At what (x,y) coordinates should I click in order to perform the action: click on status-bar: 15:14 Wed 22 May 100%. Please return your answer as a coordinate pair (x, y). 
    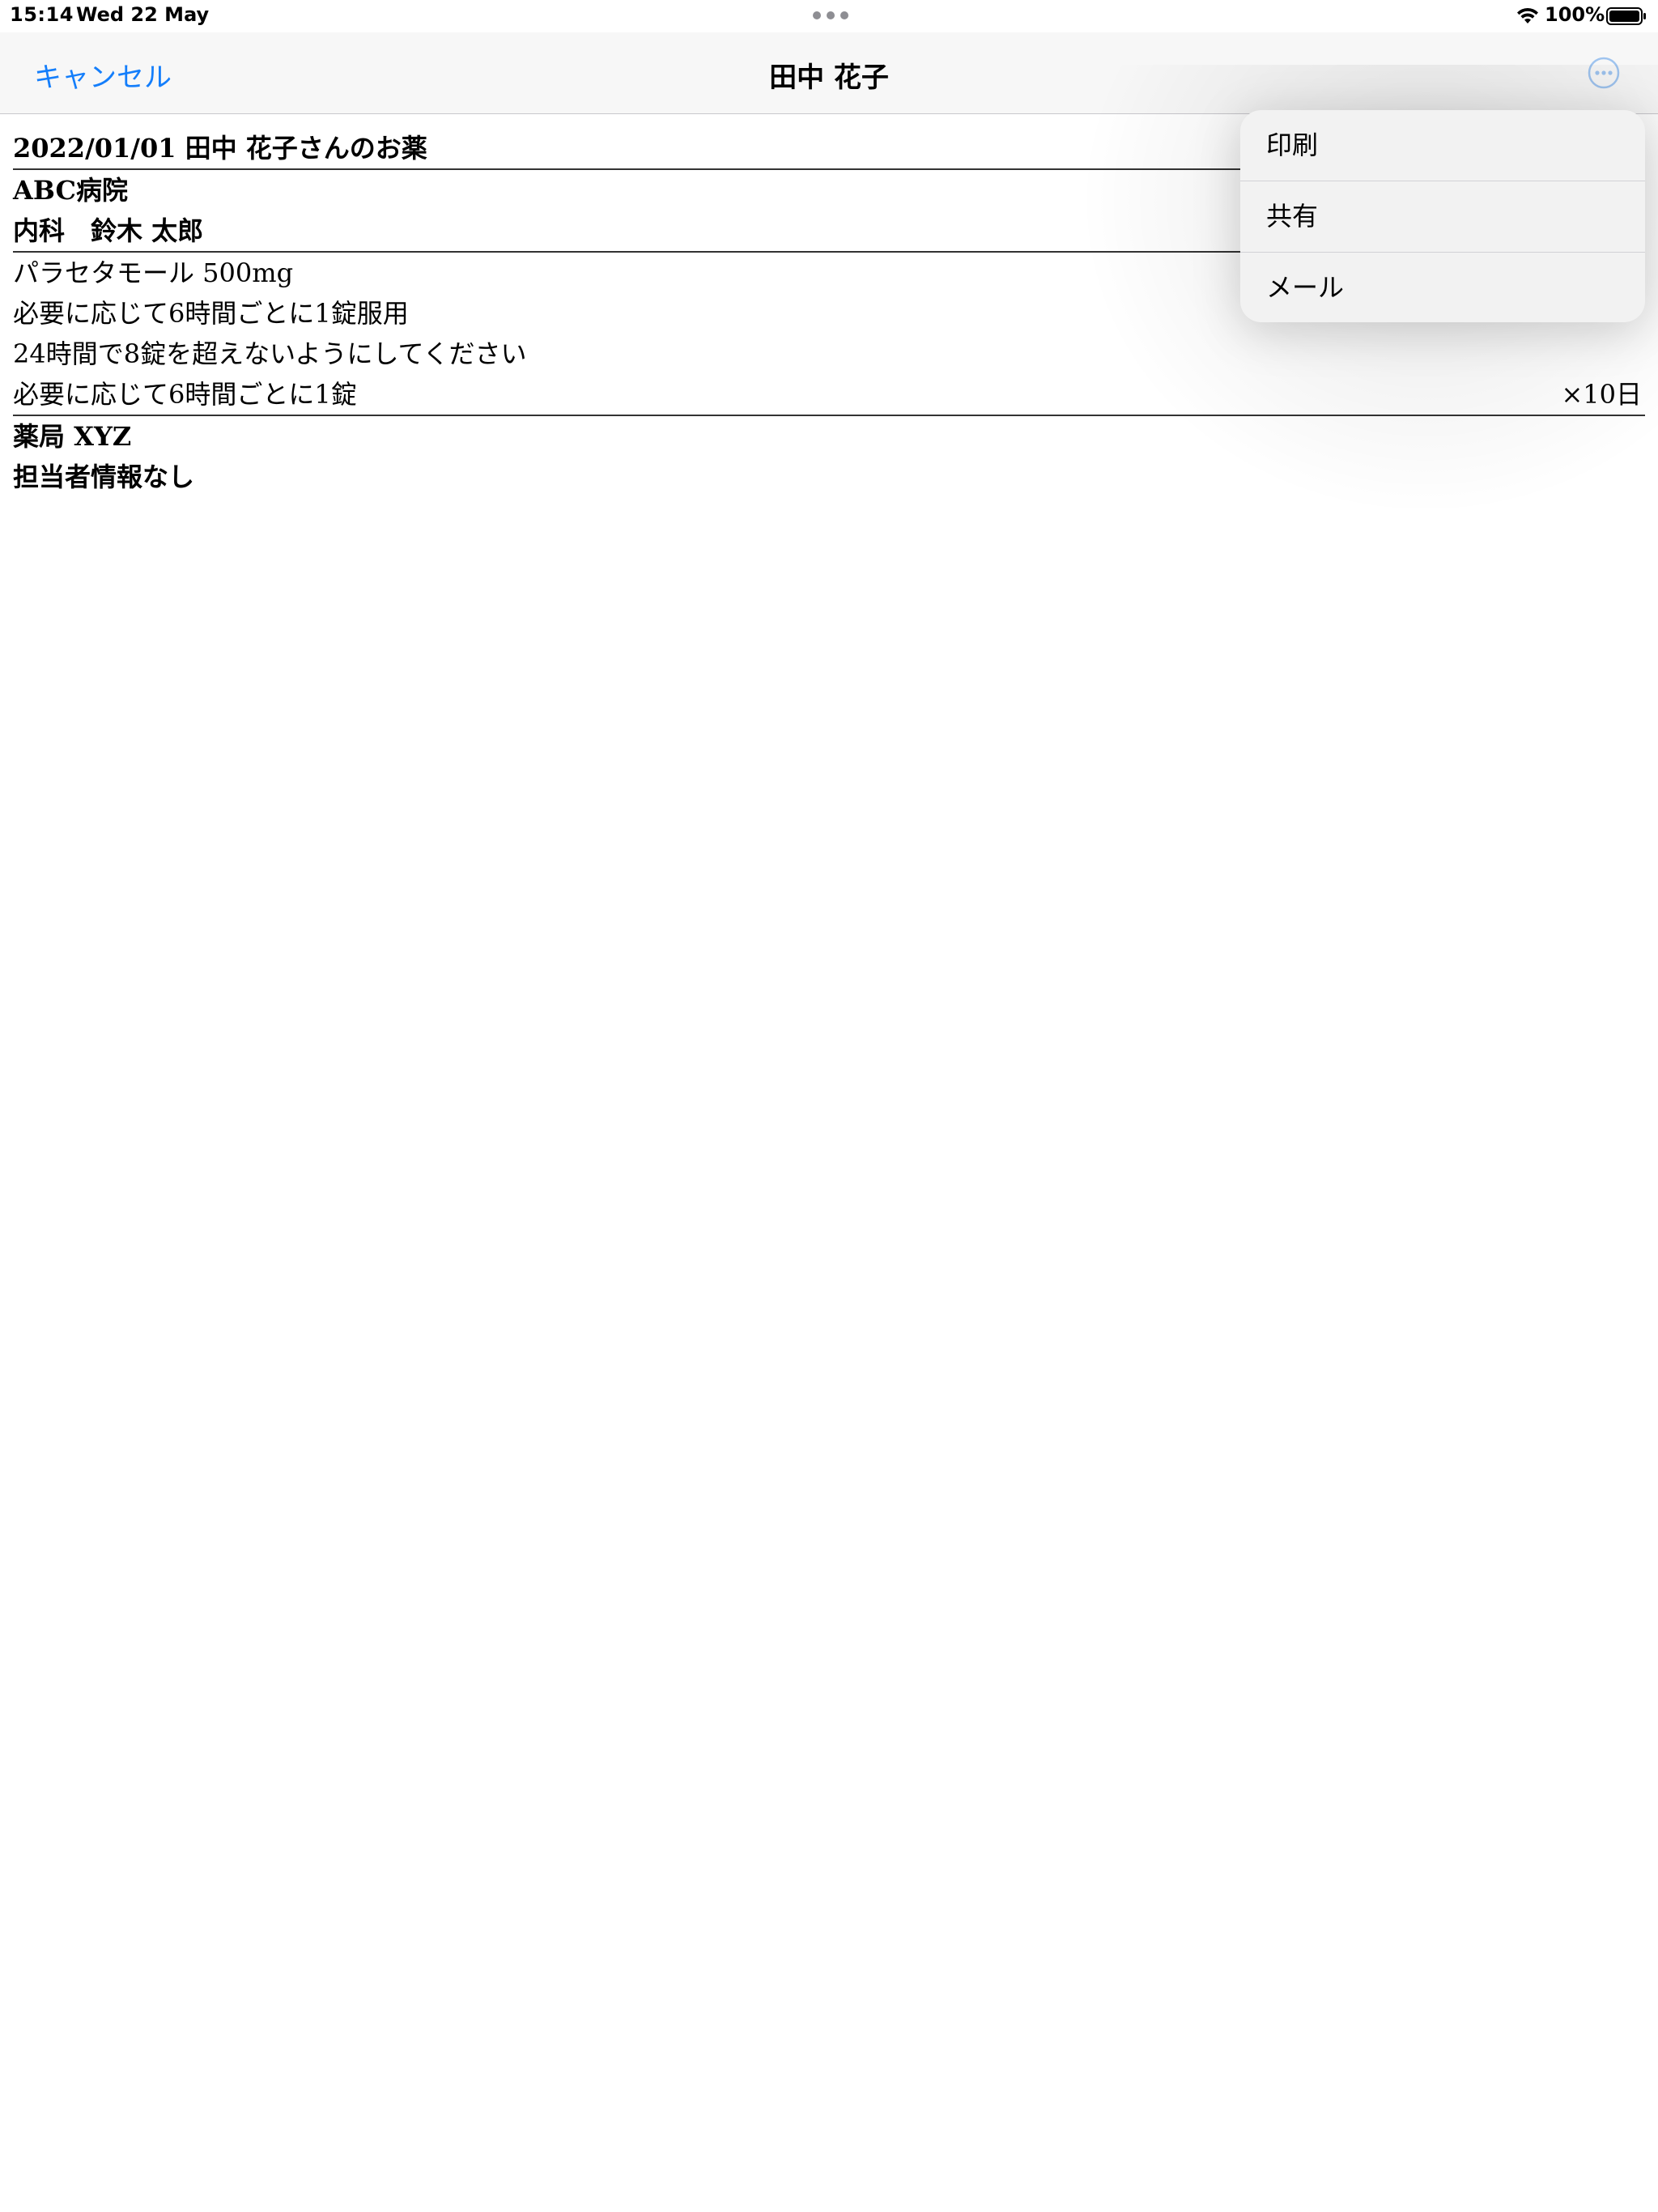
    Looking at the image, I should click on (829, 16).